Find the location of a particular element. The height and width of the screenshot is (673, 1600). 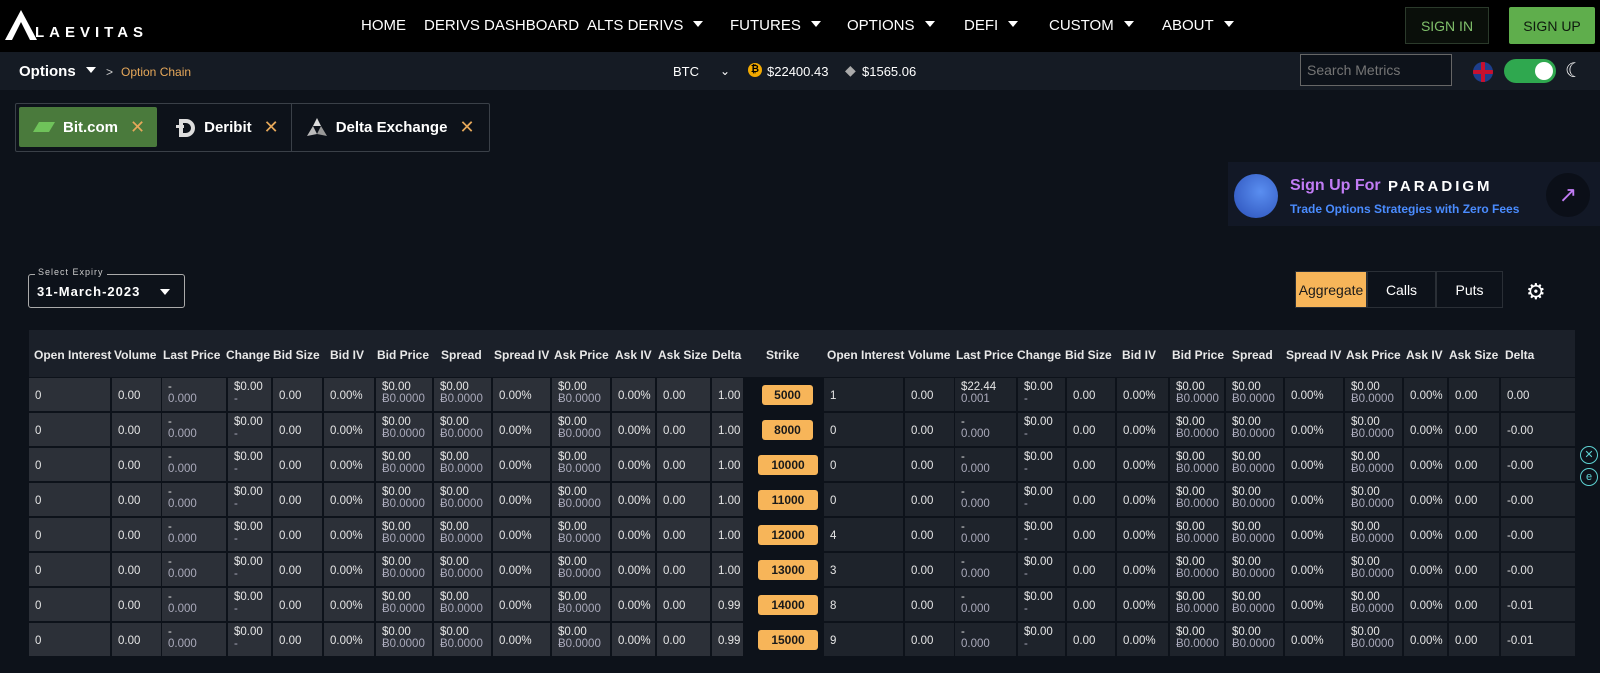

strike-button: 14000 is located at coordinates (788, 605).